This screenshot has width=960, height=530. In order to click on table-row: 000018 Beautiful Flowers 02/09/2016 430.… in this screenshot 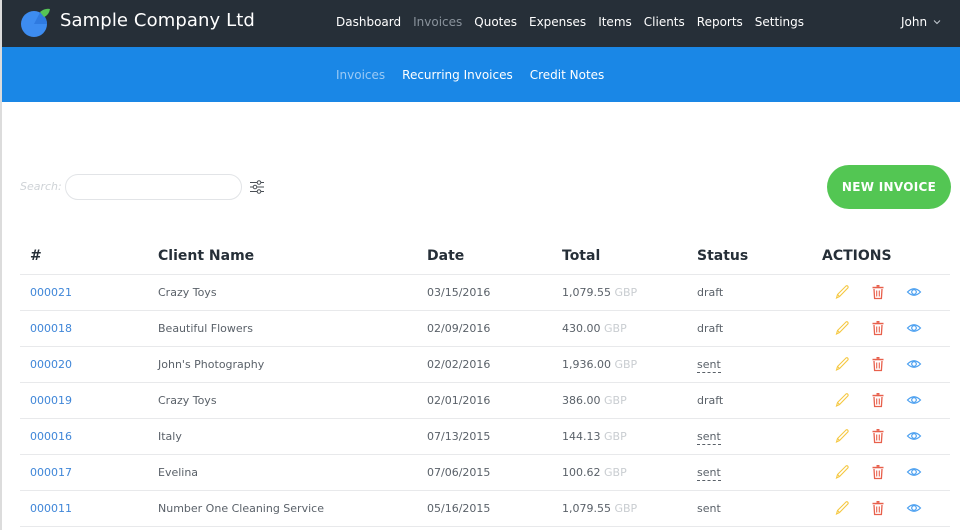, I will do `click(485, 328)`.